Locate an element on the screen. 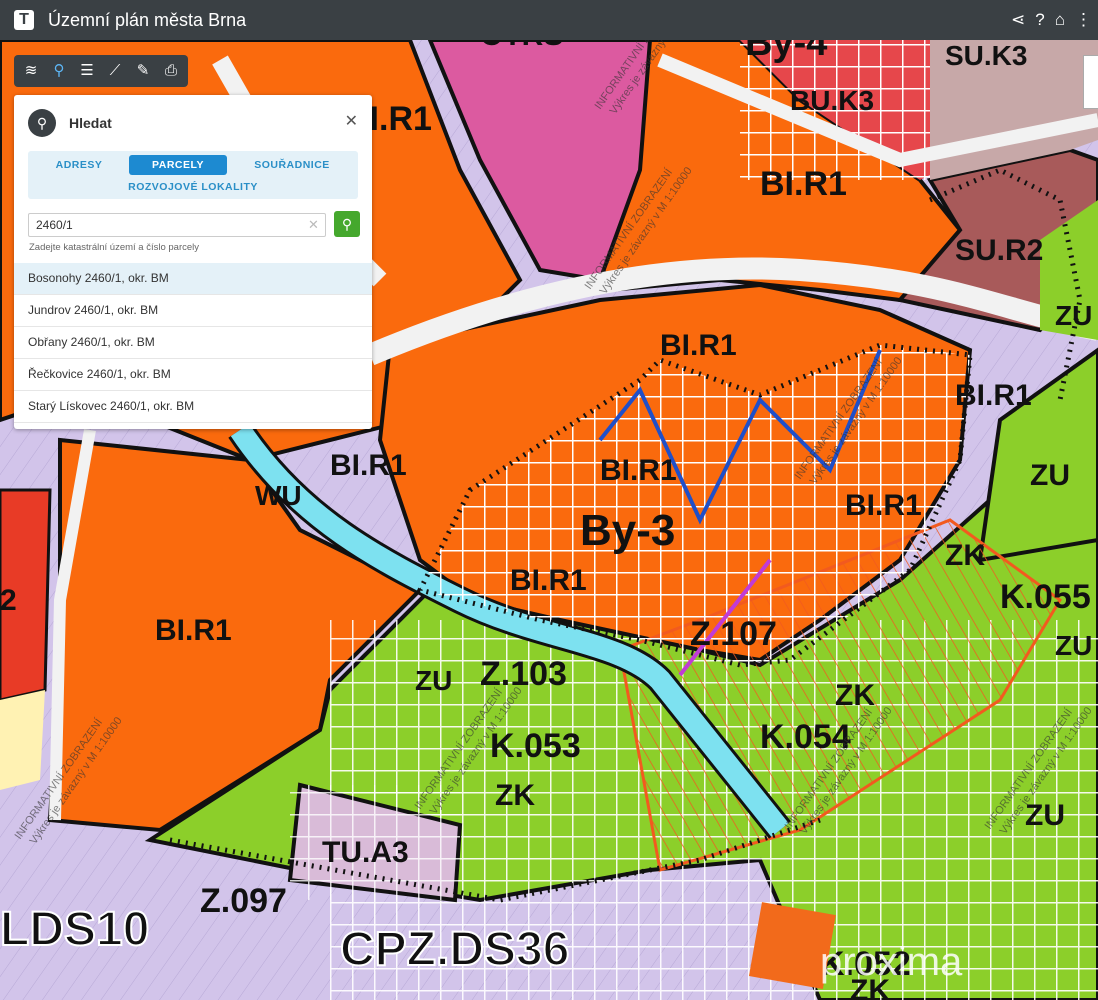  app-logo: T is located at coordinates (24, 20).